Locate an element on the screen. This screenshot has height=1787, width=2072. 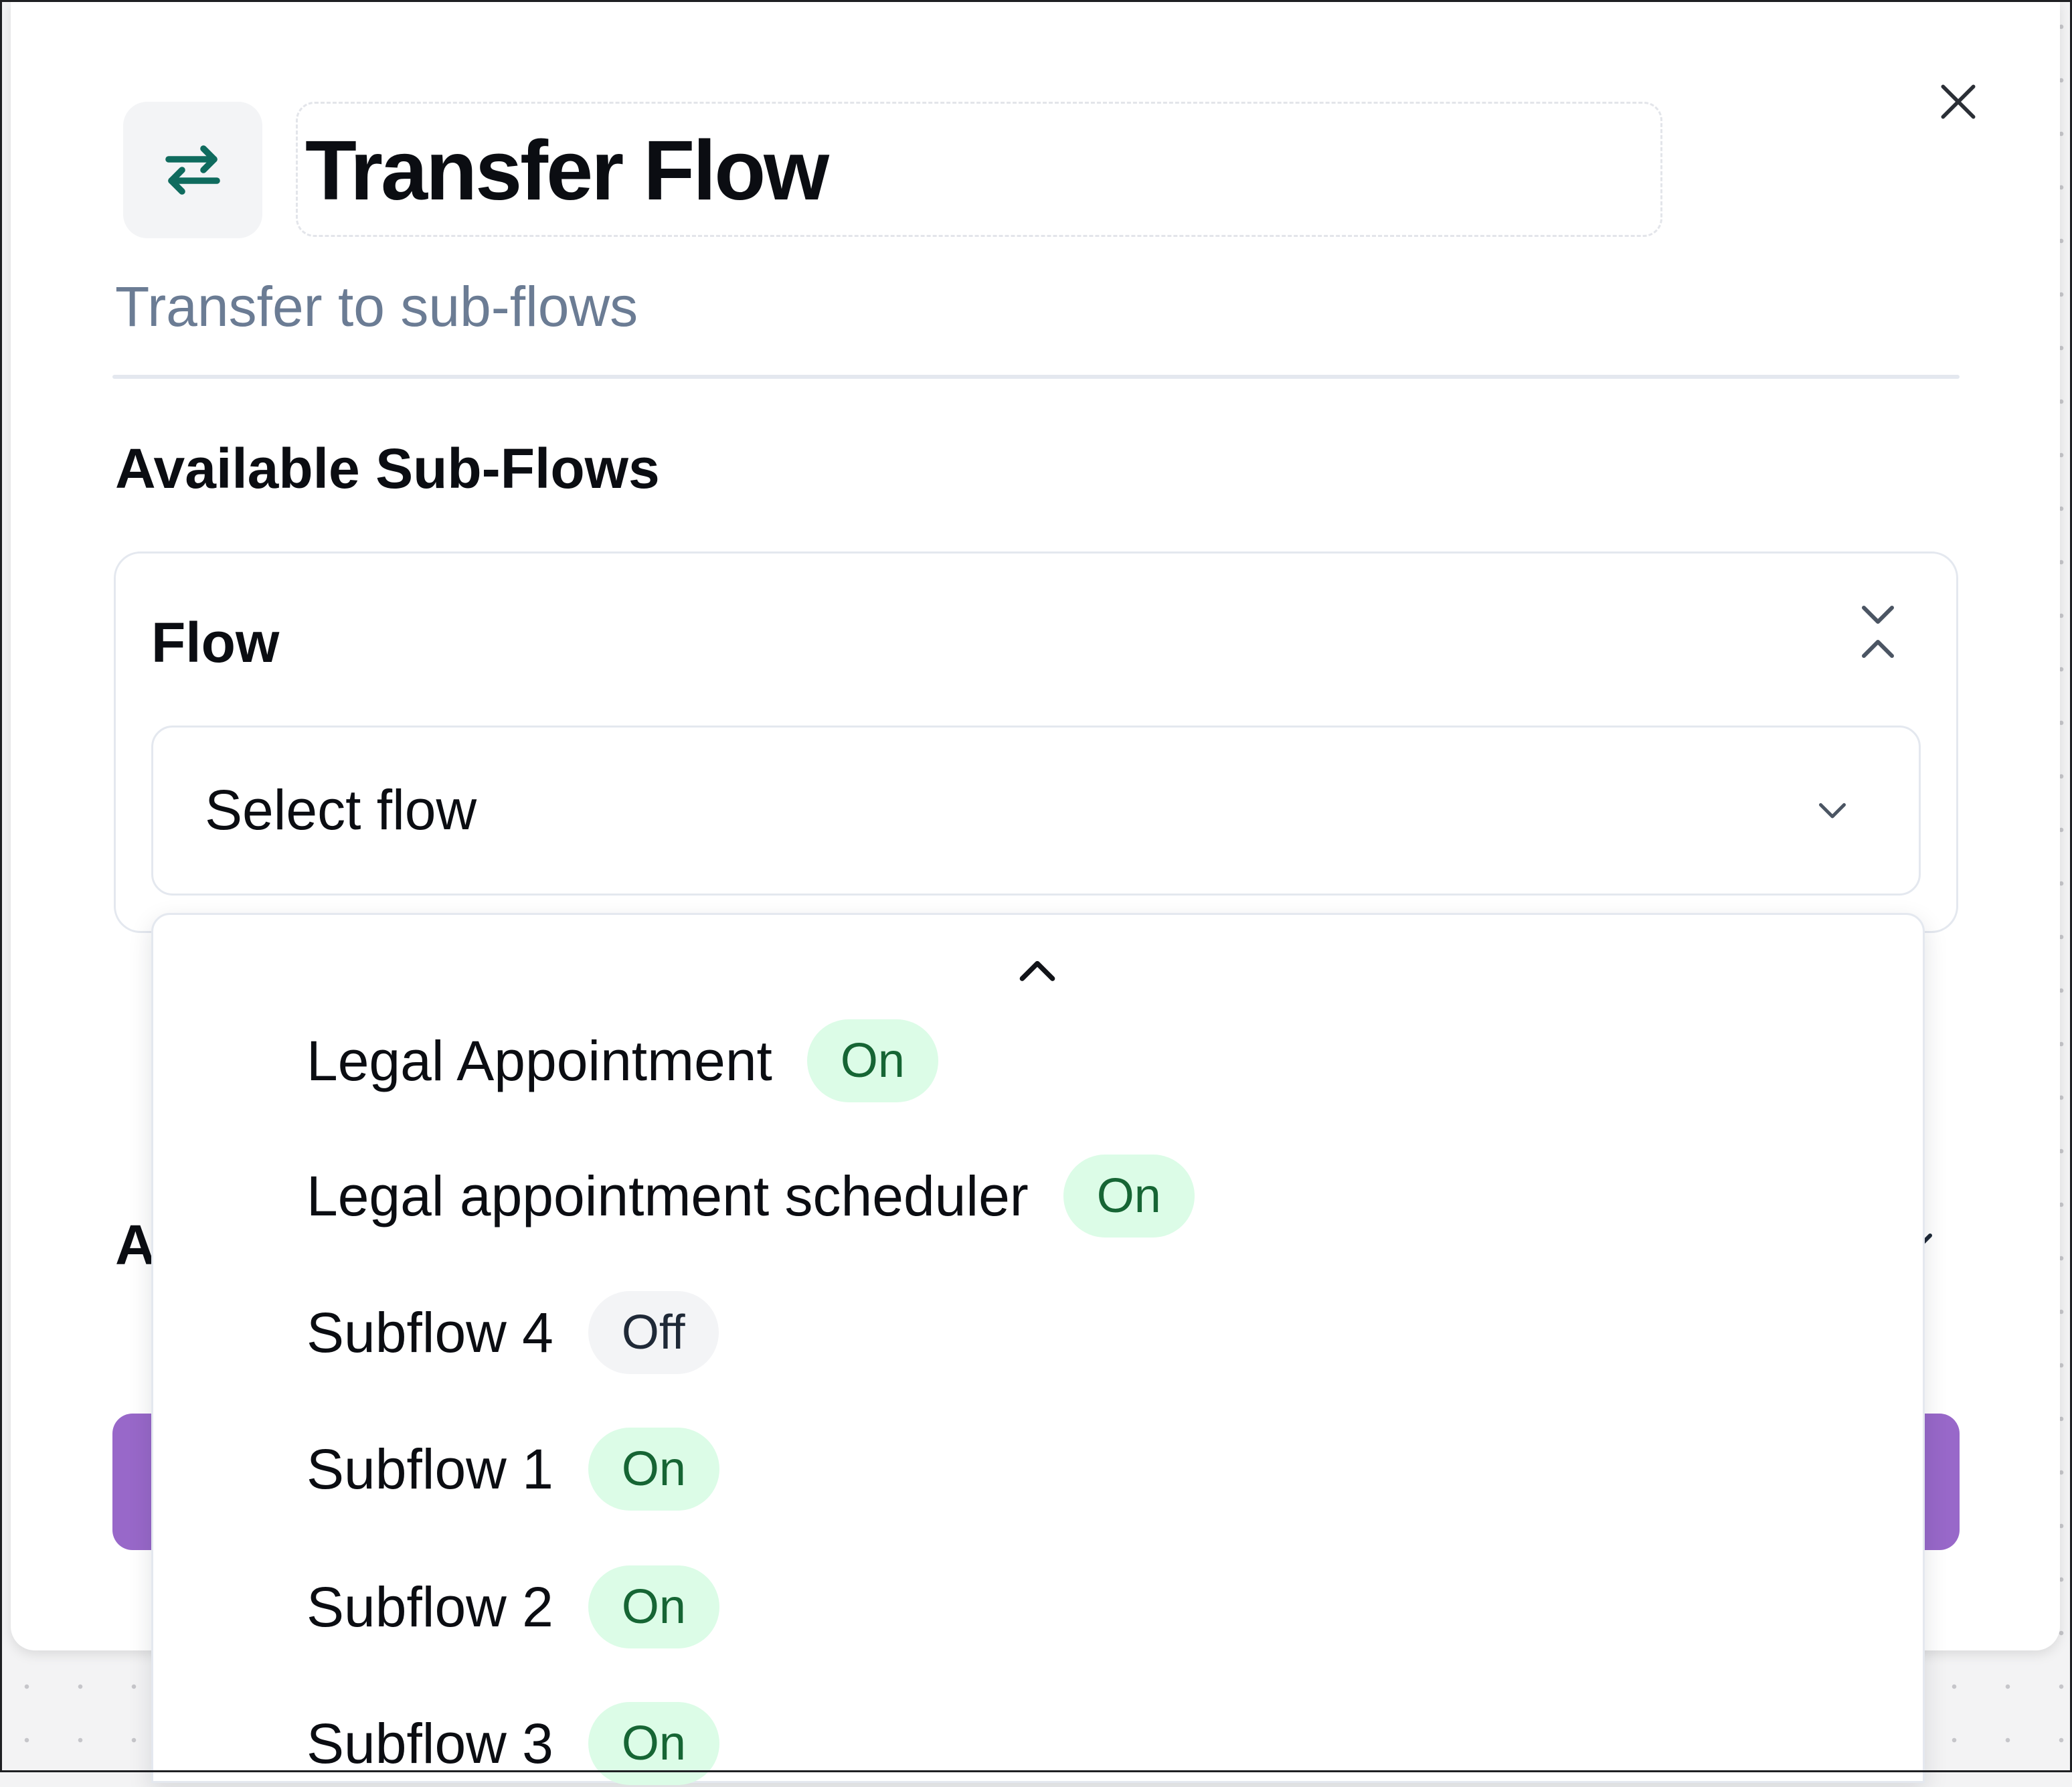
transfer-icon-container is located at coordinates (192, 170).